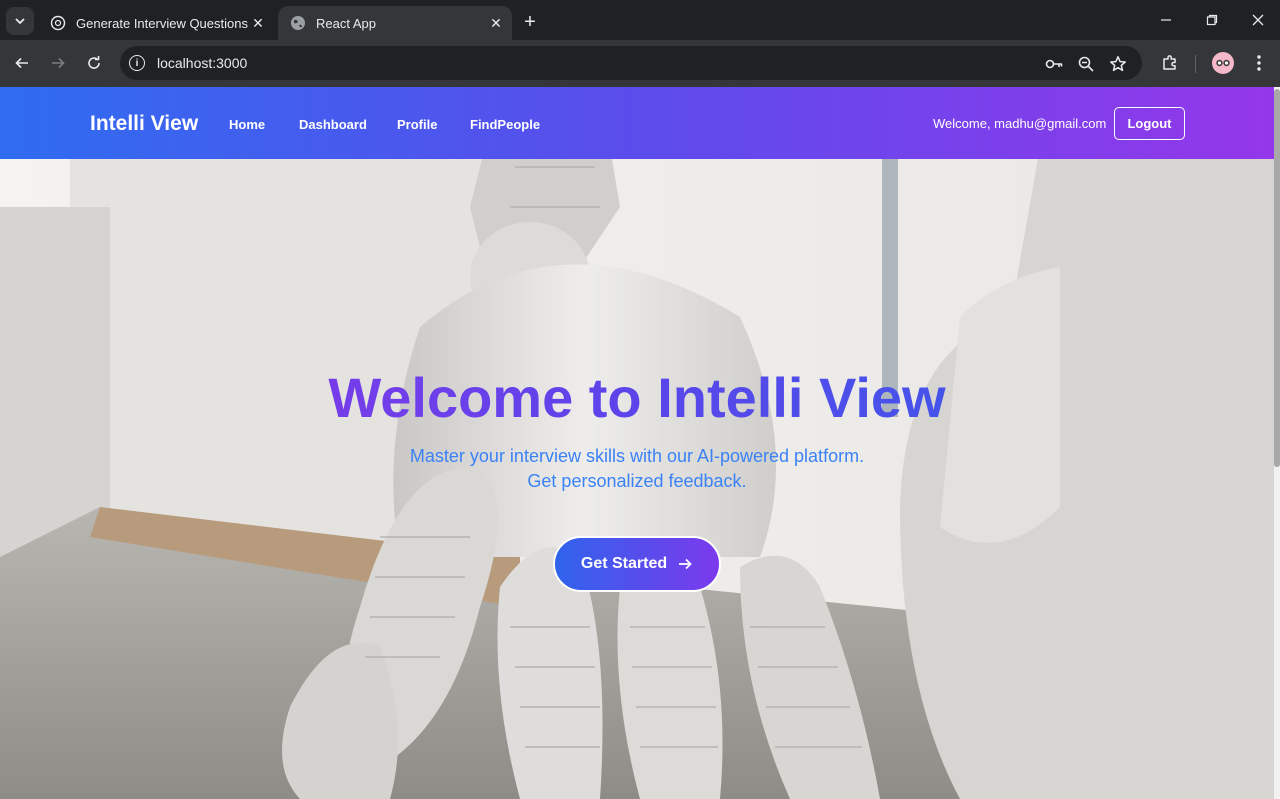 The image size is (1280, 799). Describe the element at coordinates (1020, 123) in the screenshot. I see `welcome-user-text: Welcome, madhu@gmail.com` at that location.